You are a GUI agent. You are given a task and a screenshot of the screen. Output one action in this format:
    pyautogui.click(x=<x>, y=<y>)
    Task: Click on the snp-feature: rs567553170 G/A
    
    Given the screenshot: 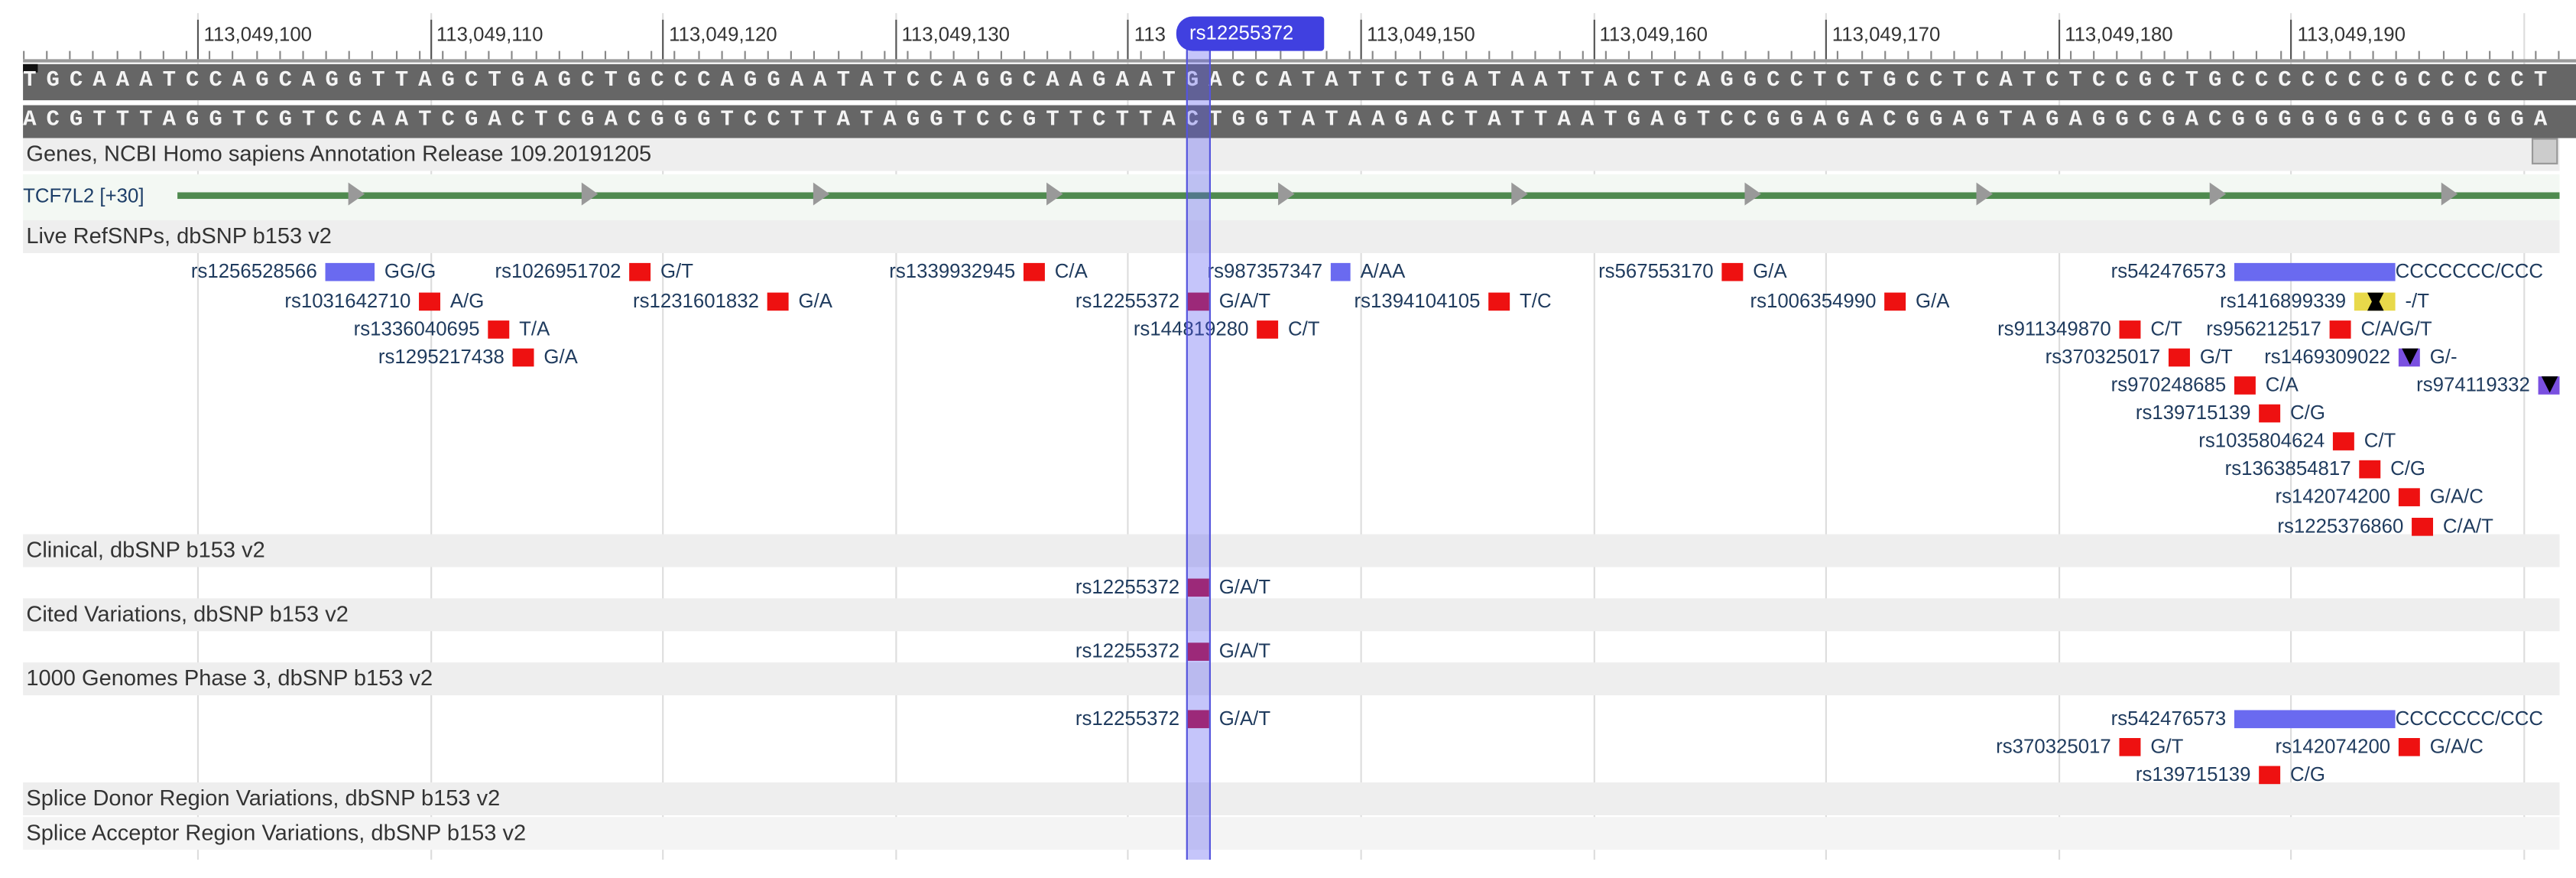 What is the action you would take?
    pyautogui.click(x=1693, y=272)
    